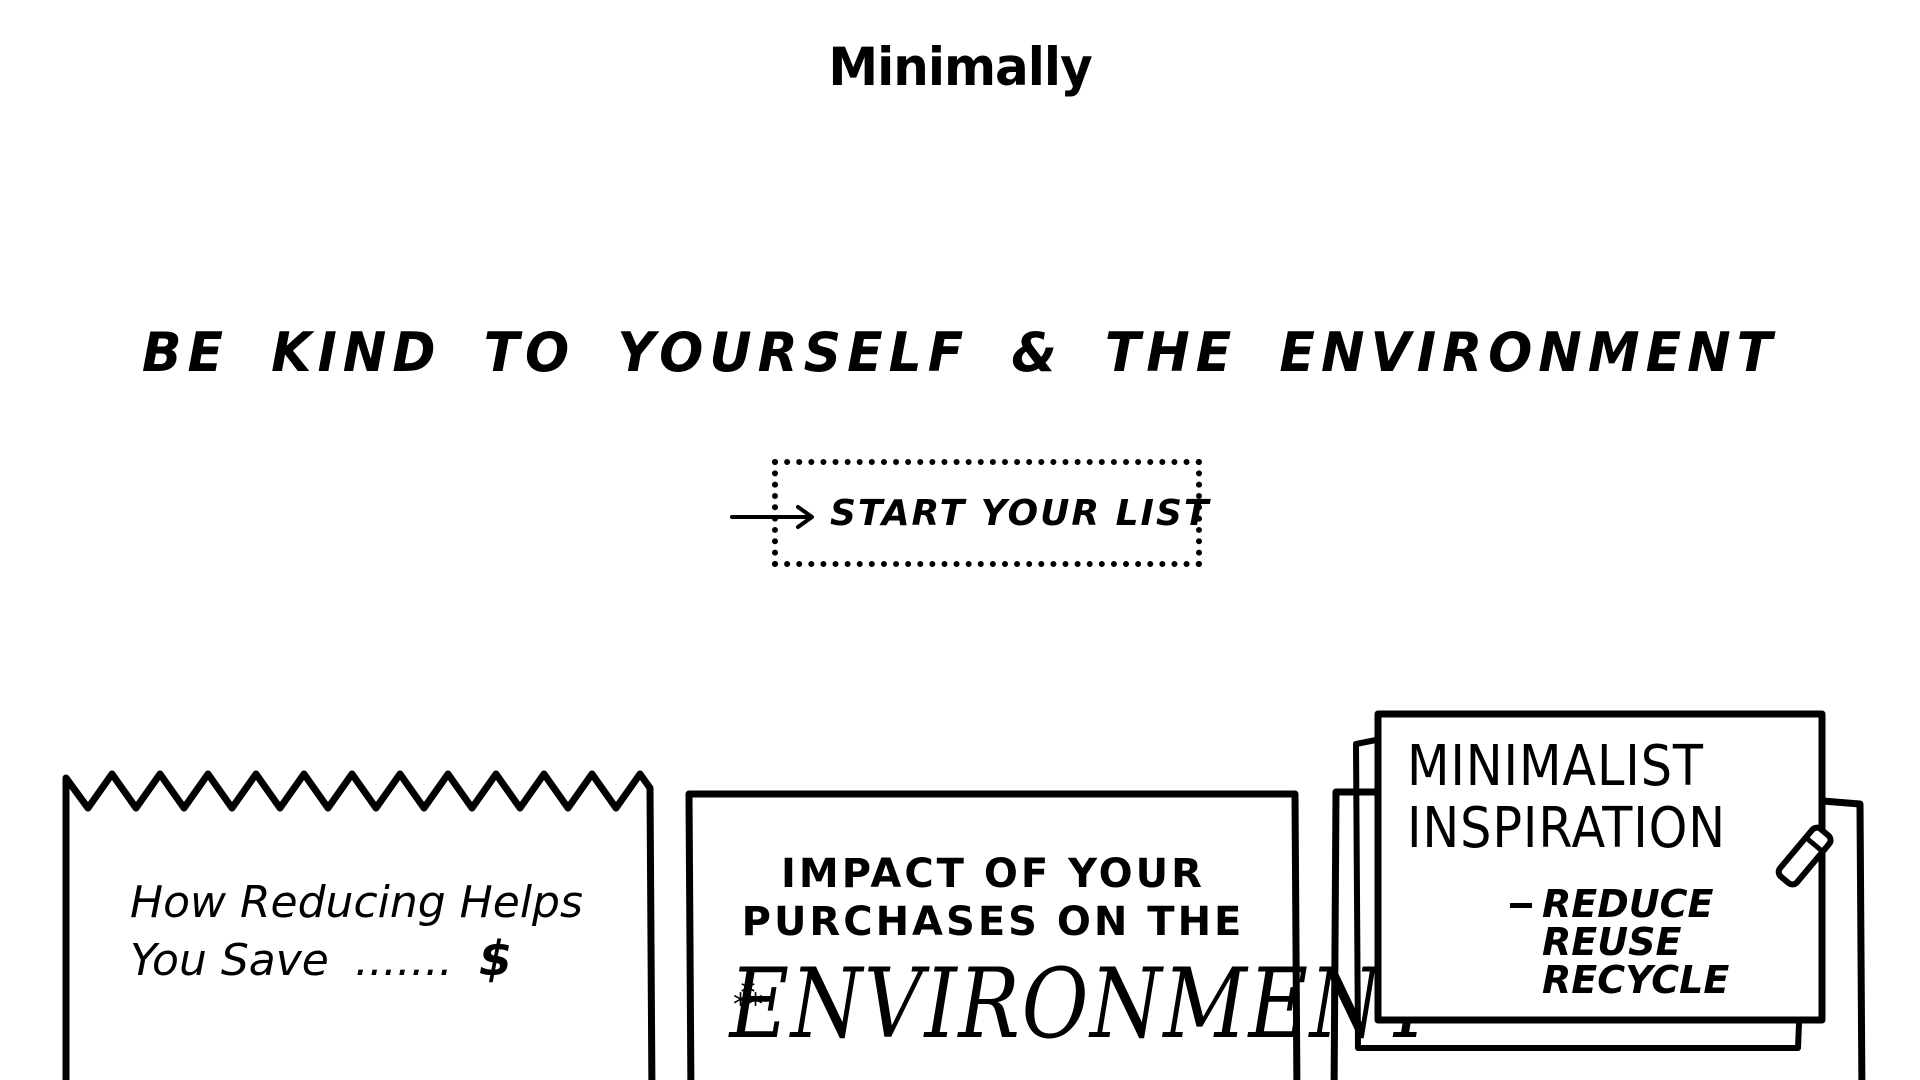 This screenshot has width=1920, height=1080. I want to click on inspiration-item-reuse: REUSE, so click(1612, 942).